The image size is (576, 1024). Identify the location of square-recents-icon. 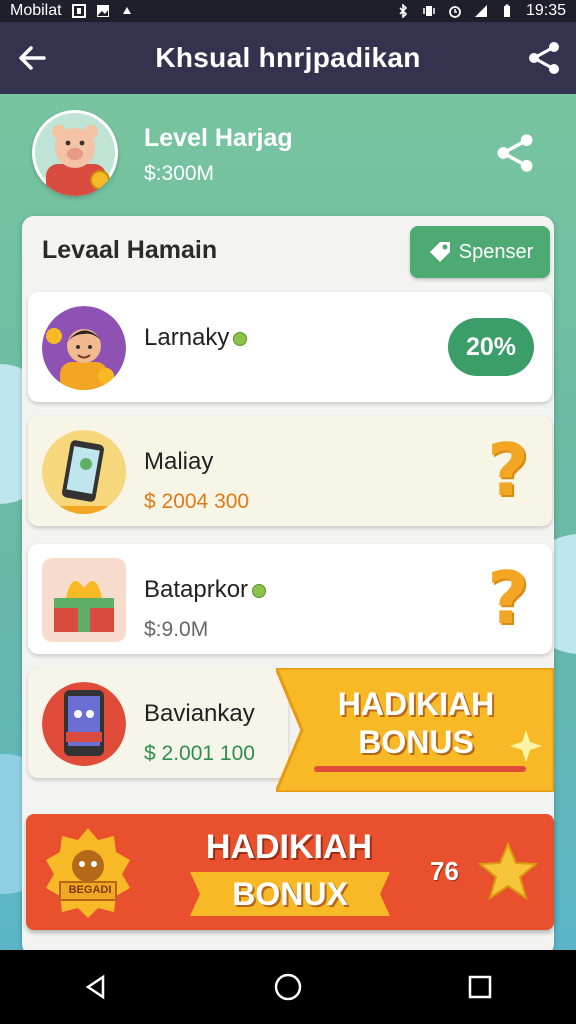
(480, 987).